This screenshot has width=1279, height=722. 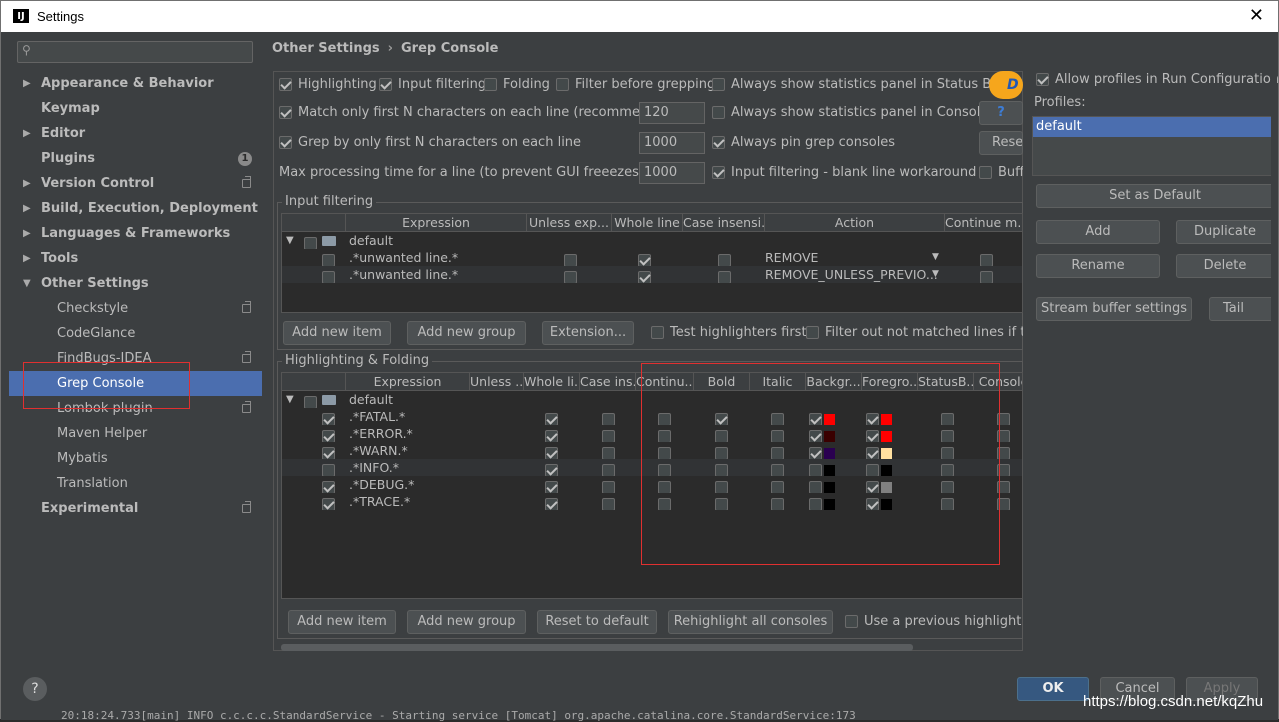 What do you see at coordinates (652, 257) in the screenshot?
I see `if-row: .*unwanted line.* REMOVE ▼` at bounding box center [652, 257].